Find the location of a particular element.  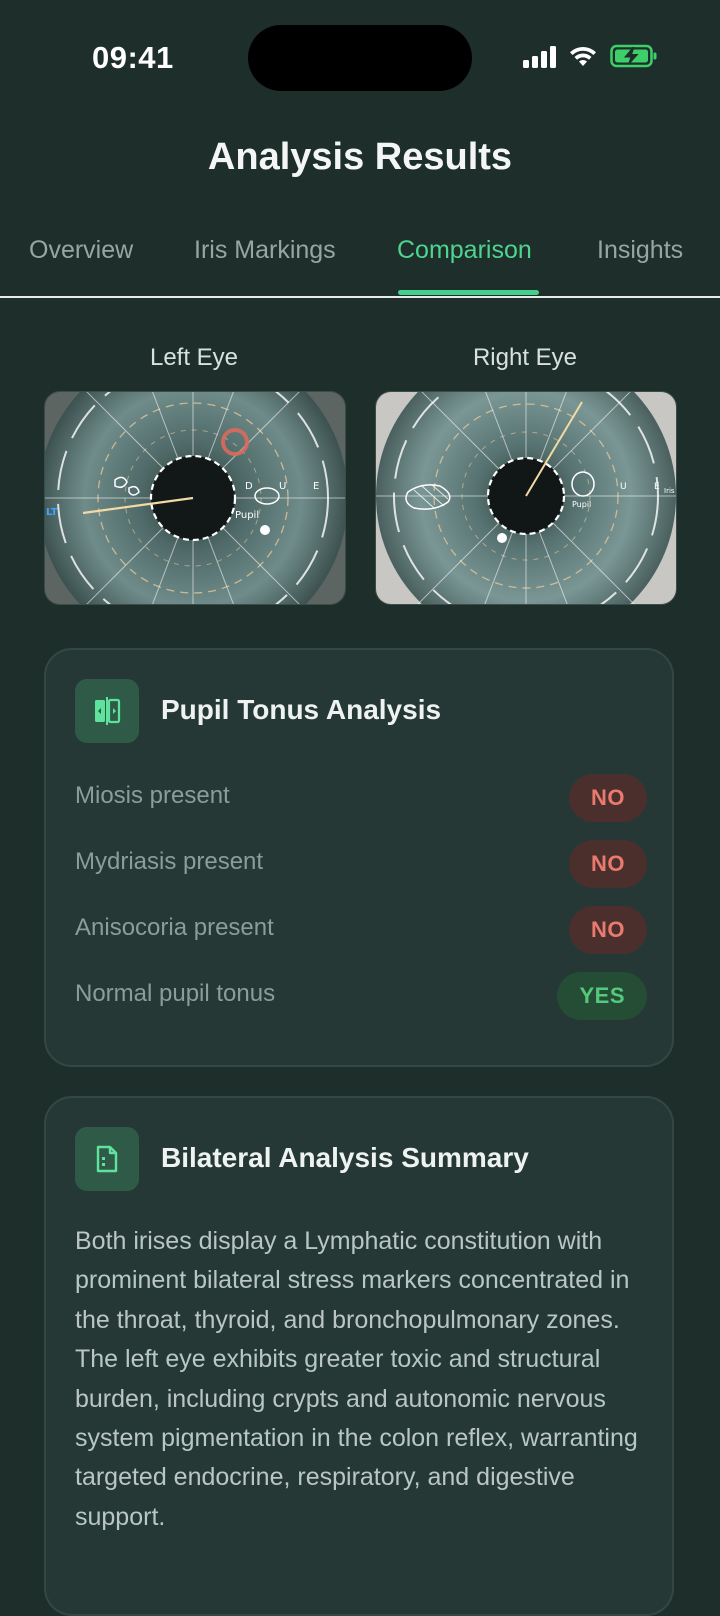

left-eye-overlay-u: U is located at coordinates (282, 486).